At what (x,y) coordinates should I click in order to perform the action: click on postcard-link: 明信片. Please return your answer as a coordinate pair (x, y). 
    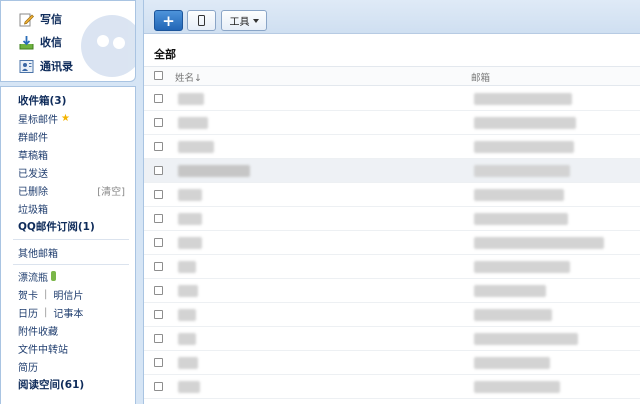
    Looking at the image, I should click on (68, 294).